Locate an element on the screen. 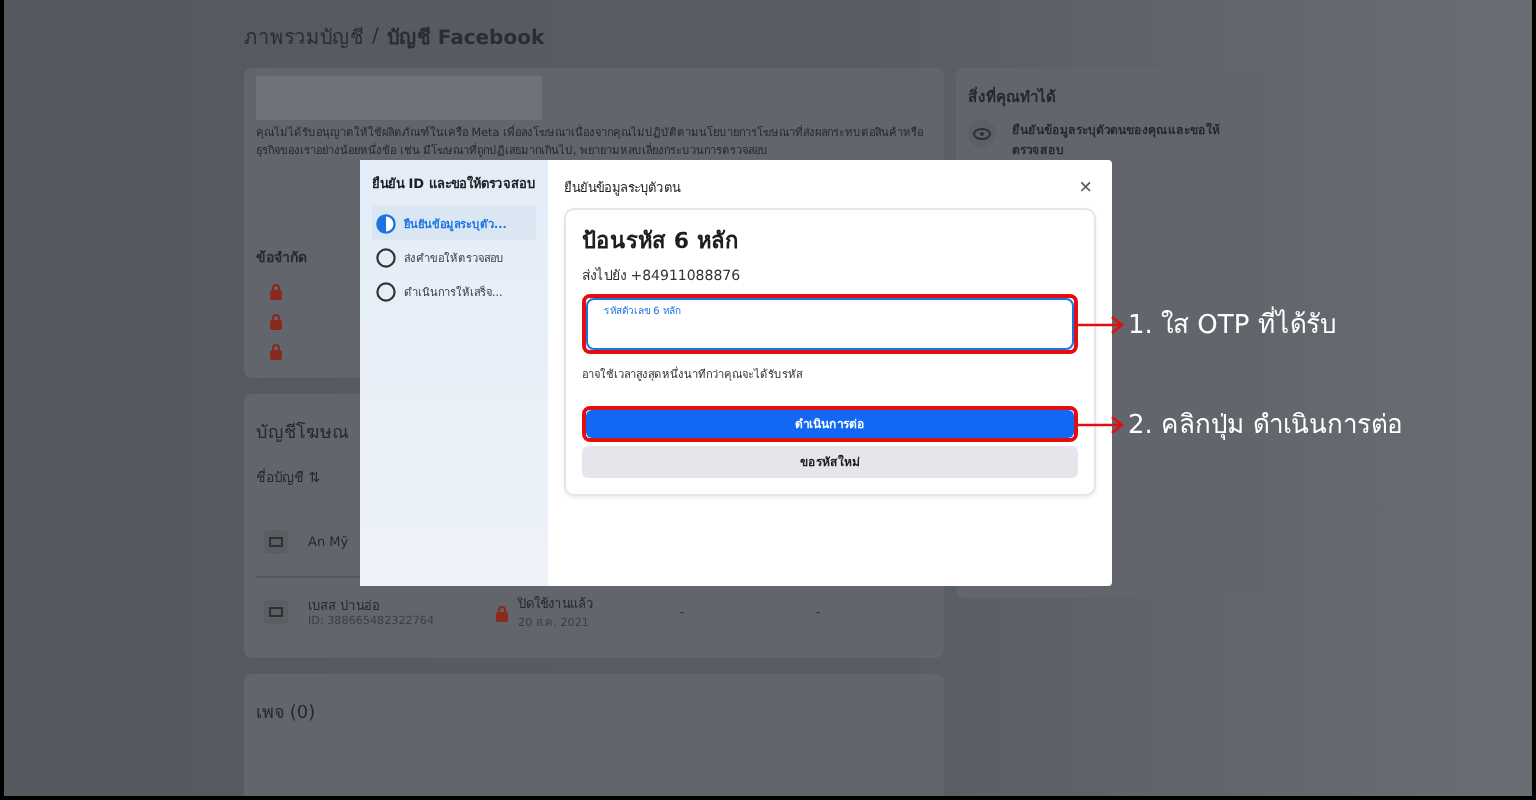 The width and height of the screenshot is (1536, 800). annotation-label: 2. คลิกปุ่ม ดำเนินการต่อ is located at coordinates (1266, 427).